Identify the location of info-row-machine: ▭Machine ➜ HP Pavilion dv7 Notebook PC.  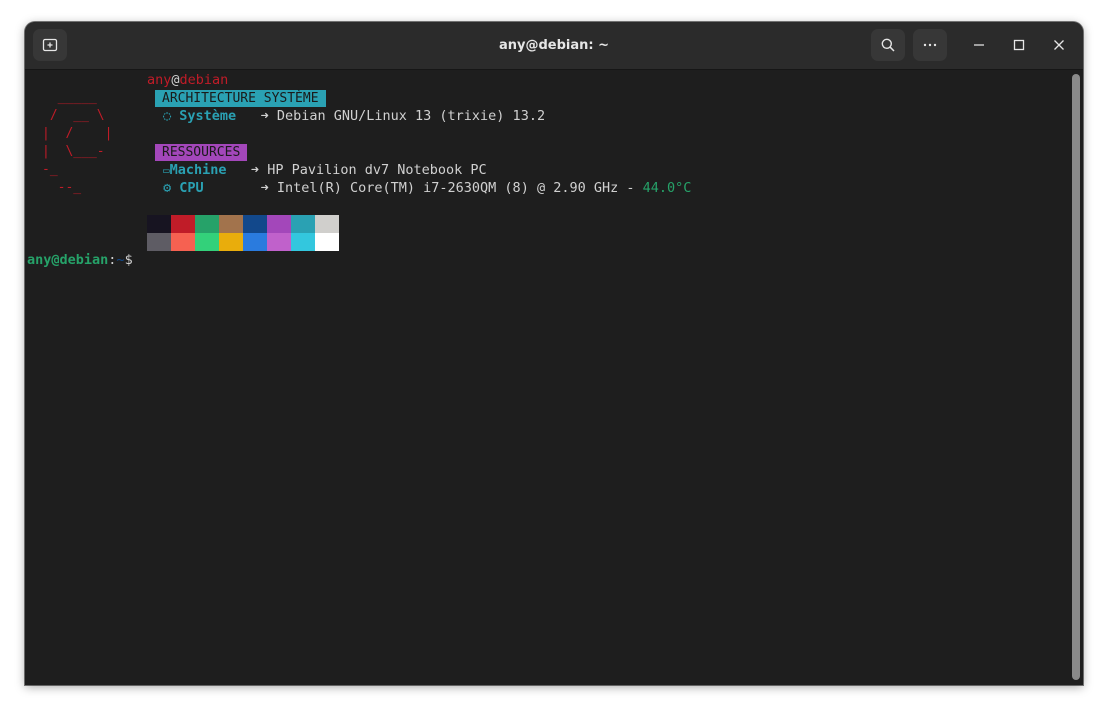
(325, 170).